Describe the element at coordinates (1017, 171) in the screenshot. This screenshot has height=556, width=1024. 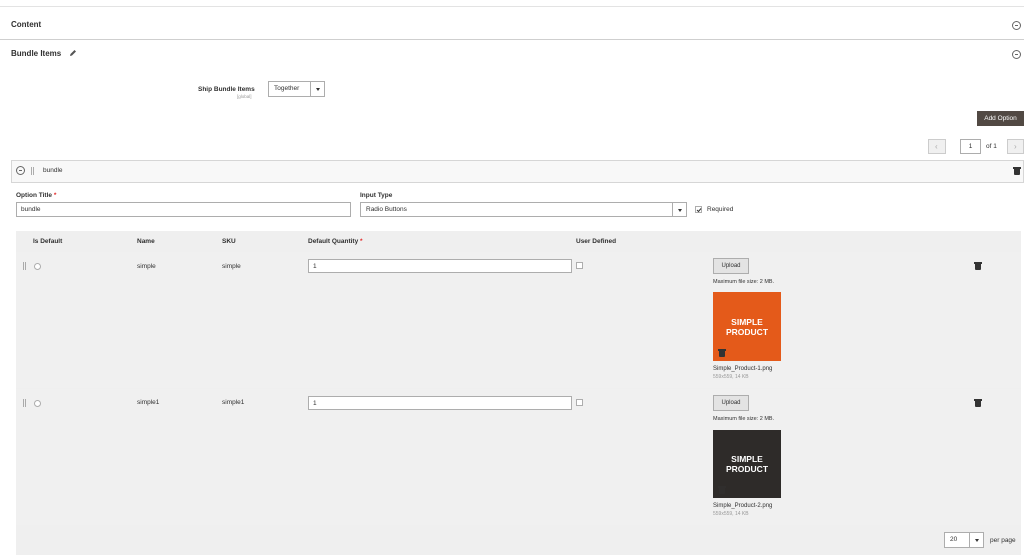
I see `delete-option-icon` at that location.